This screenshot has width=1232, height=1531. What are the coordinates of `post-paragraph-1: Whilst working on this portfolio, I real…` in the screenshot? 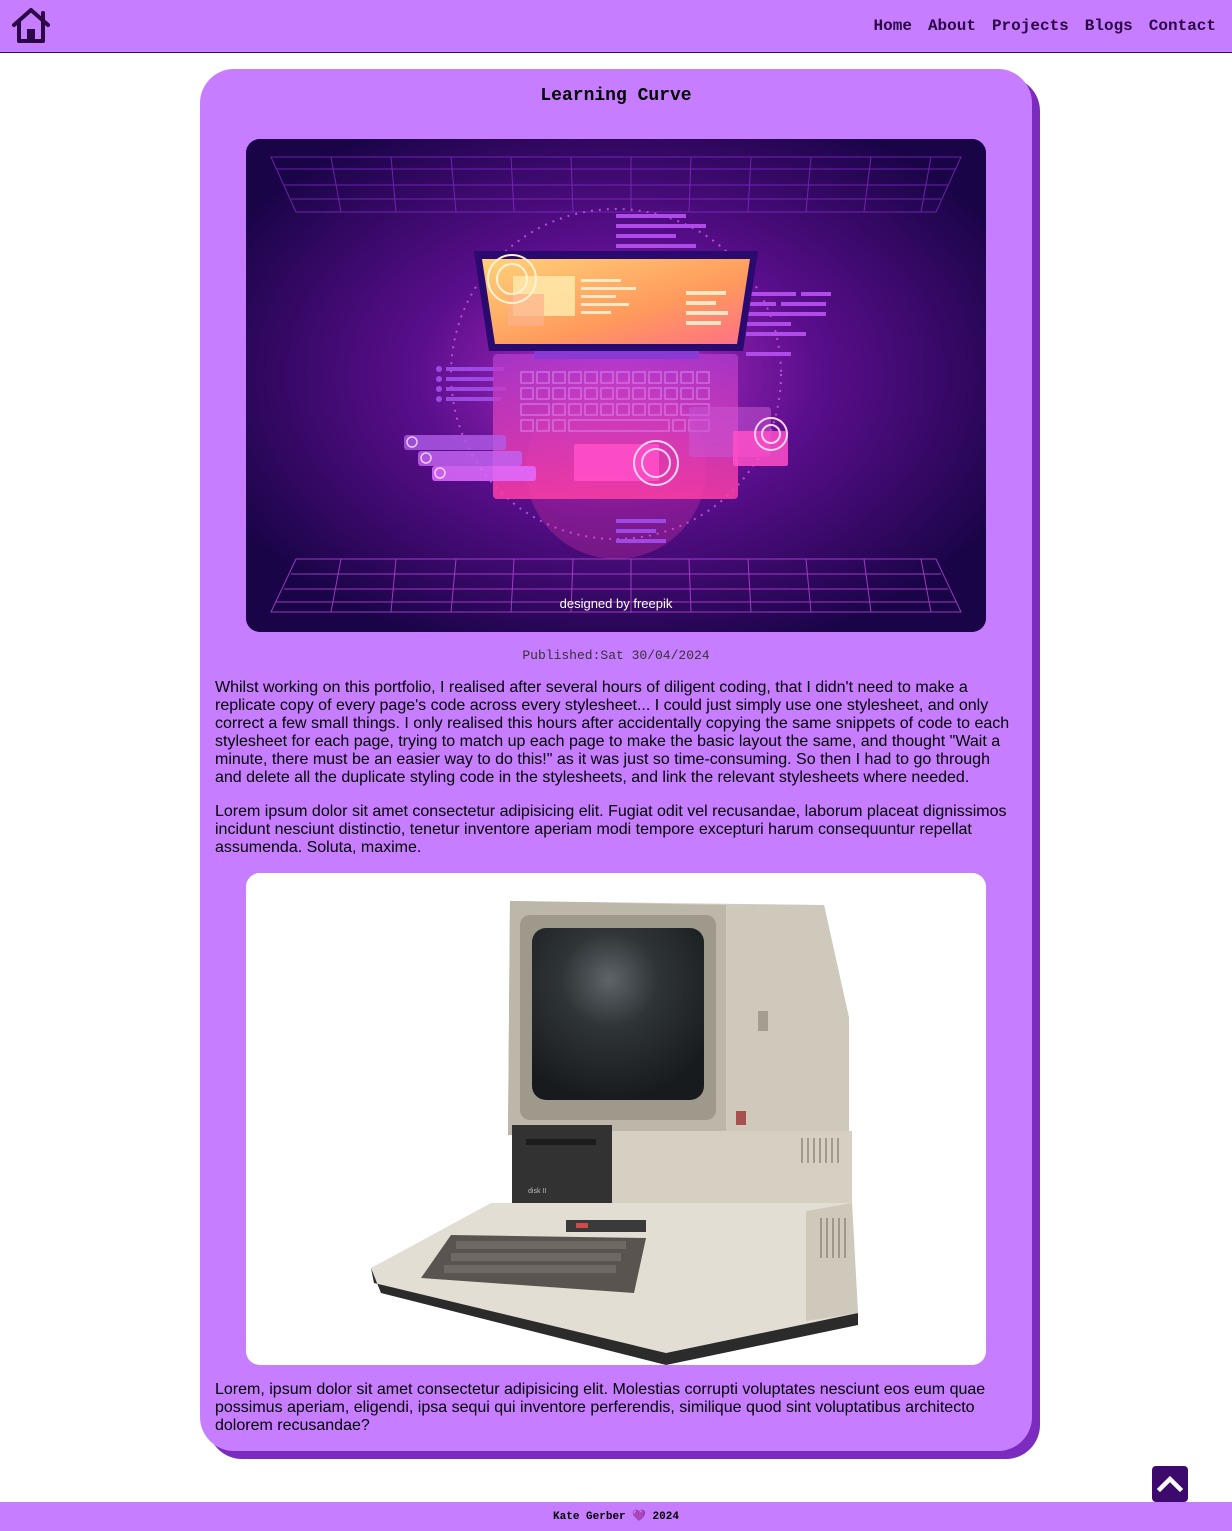 It's located at (612, 732).